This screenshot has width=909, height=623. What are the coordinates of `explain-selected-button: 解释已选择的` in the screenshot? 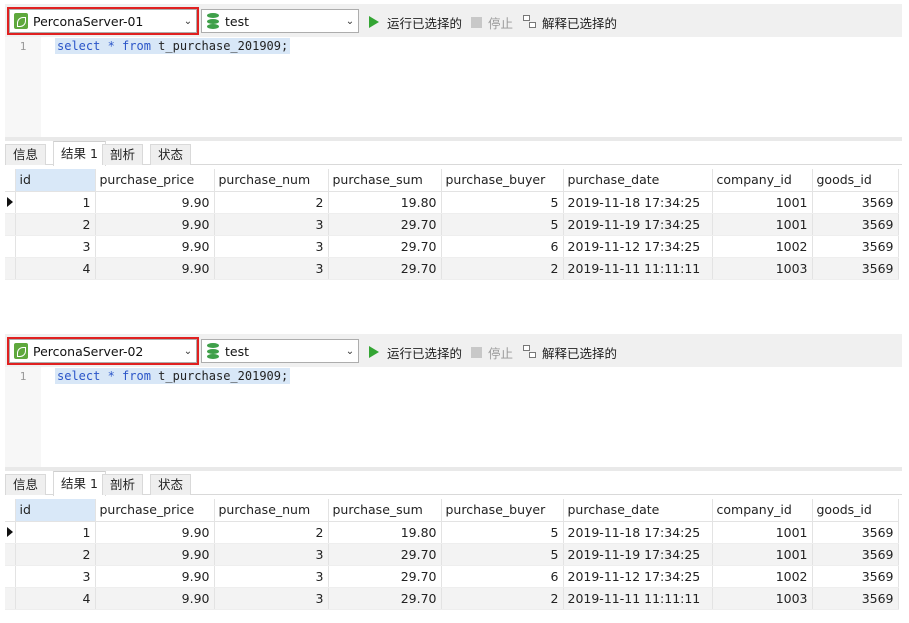 It's located at (570, 352).